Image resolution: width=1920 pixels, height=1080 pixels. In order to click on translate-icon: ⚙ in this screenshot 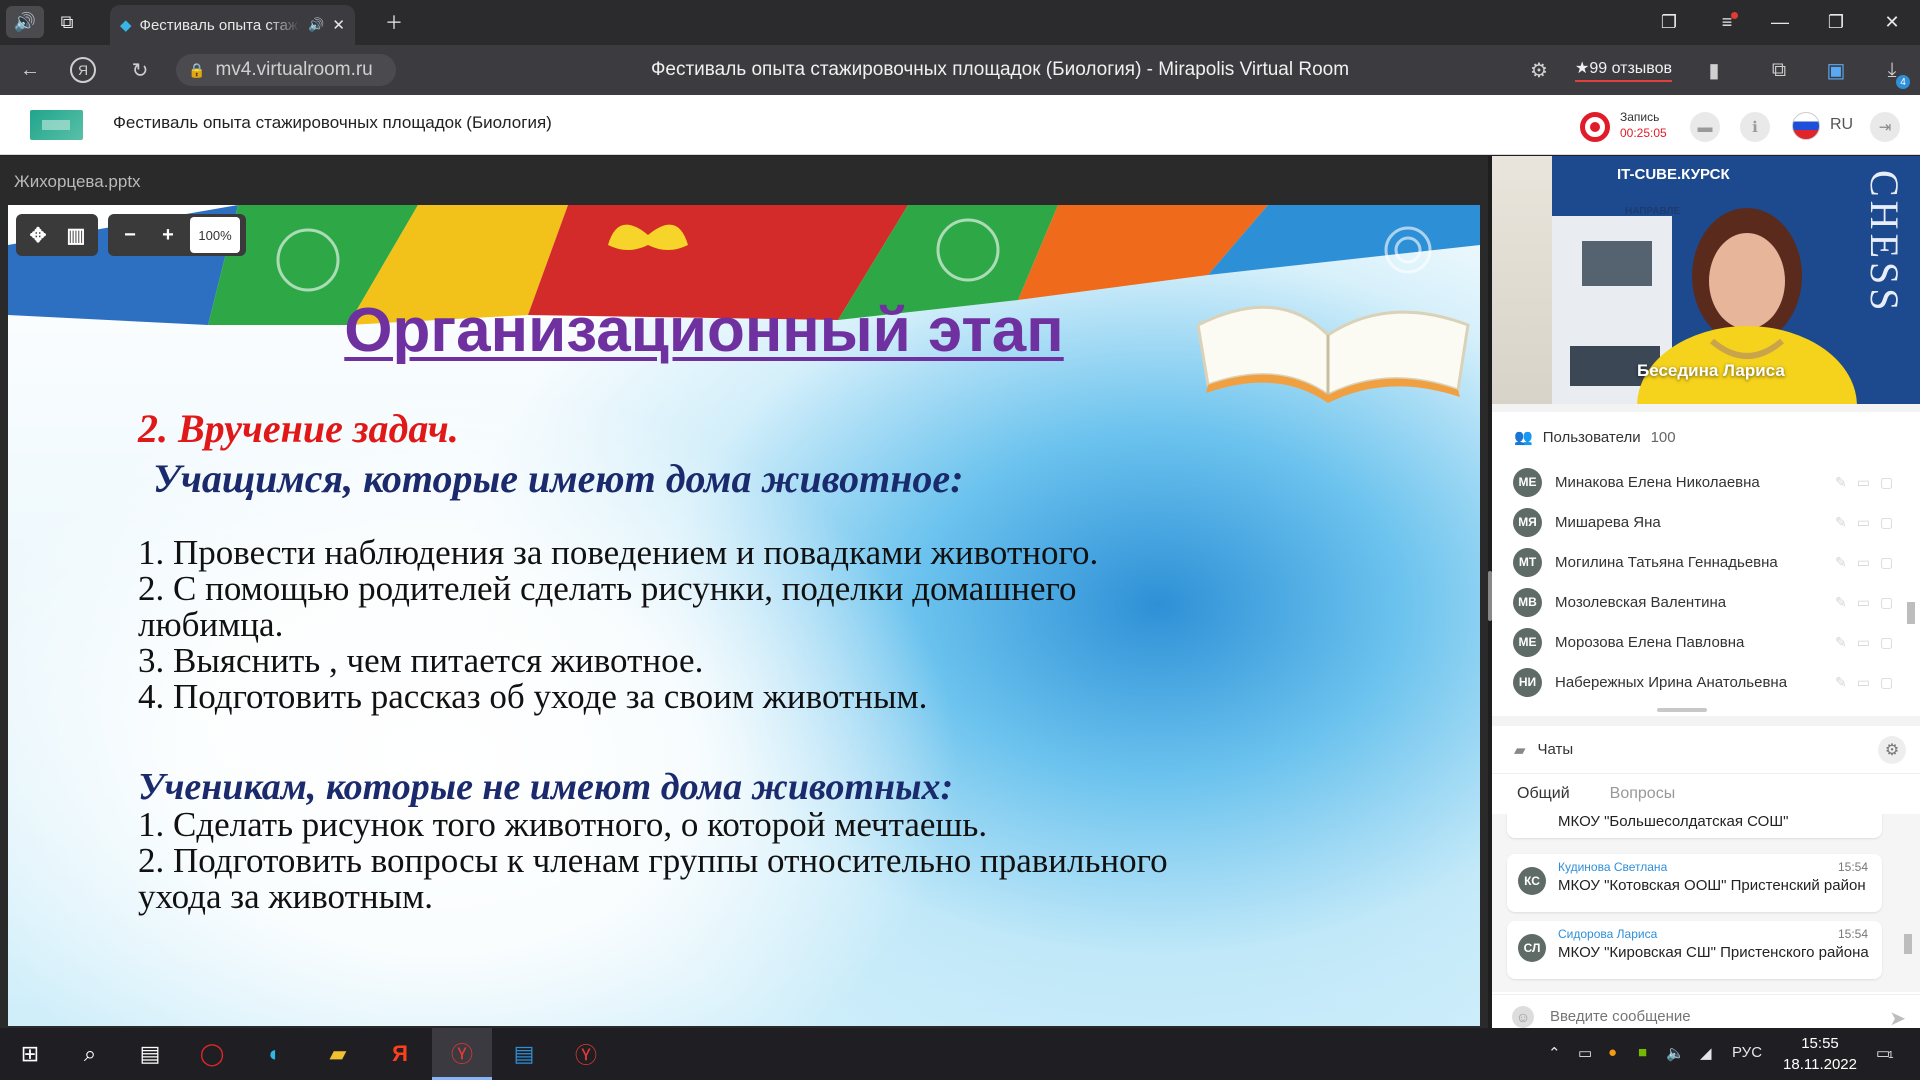, I will do `click(1539, 70)`.